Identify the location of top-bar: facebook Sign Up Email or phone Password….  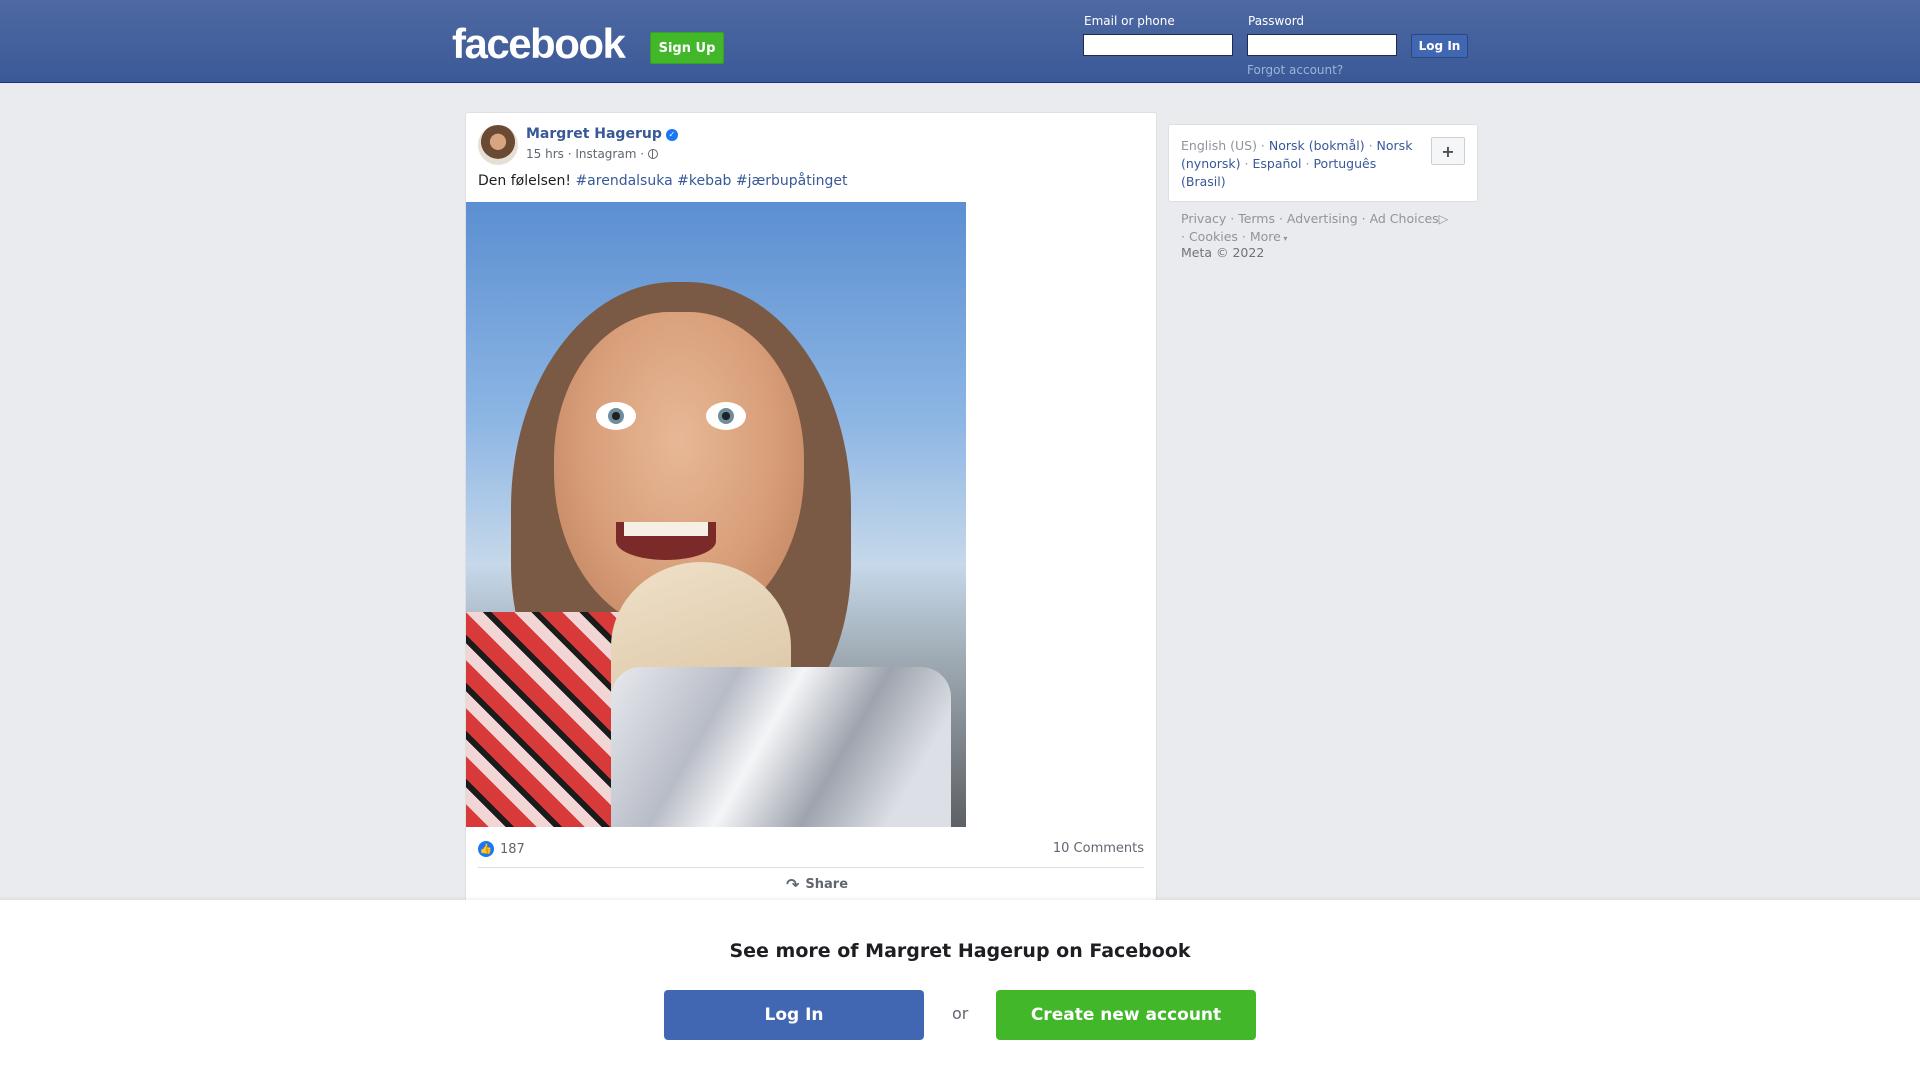
(960, 41).